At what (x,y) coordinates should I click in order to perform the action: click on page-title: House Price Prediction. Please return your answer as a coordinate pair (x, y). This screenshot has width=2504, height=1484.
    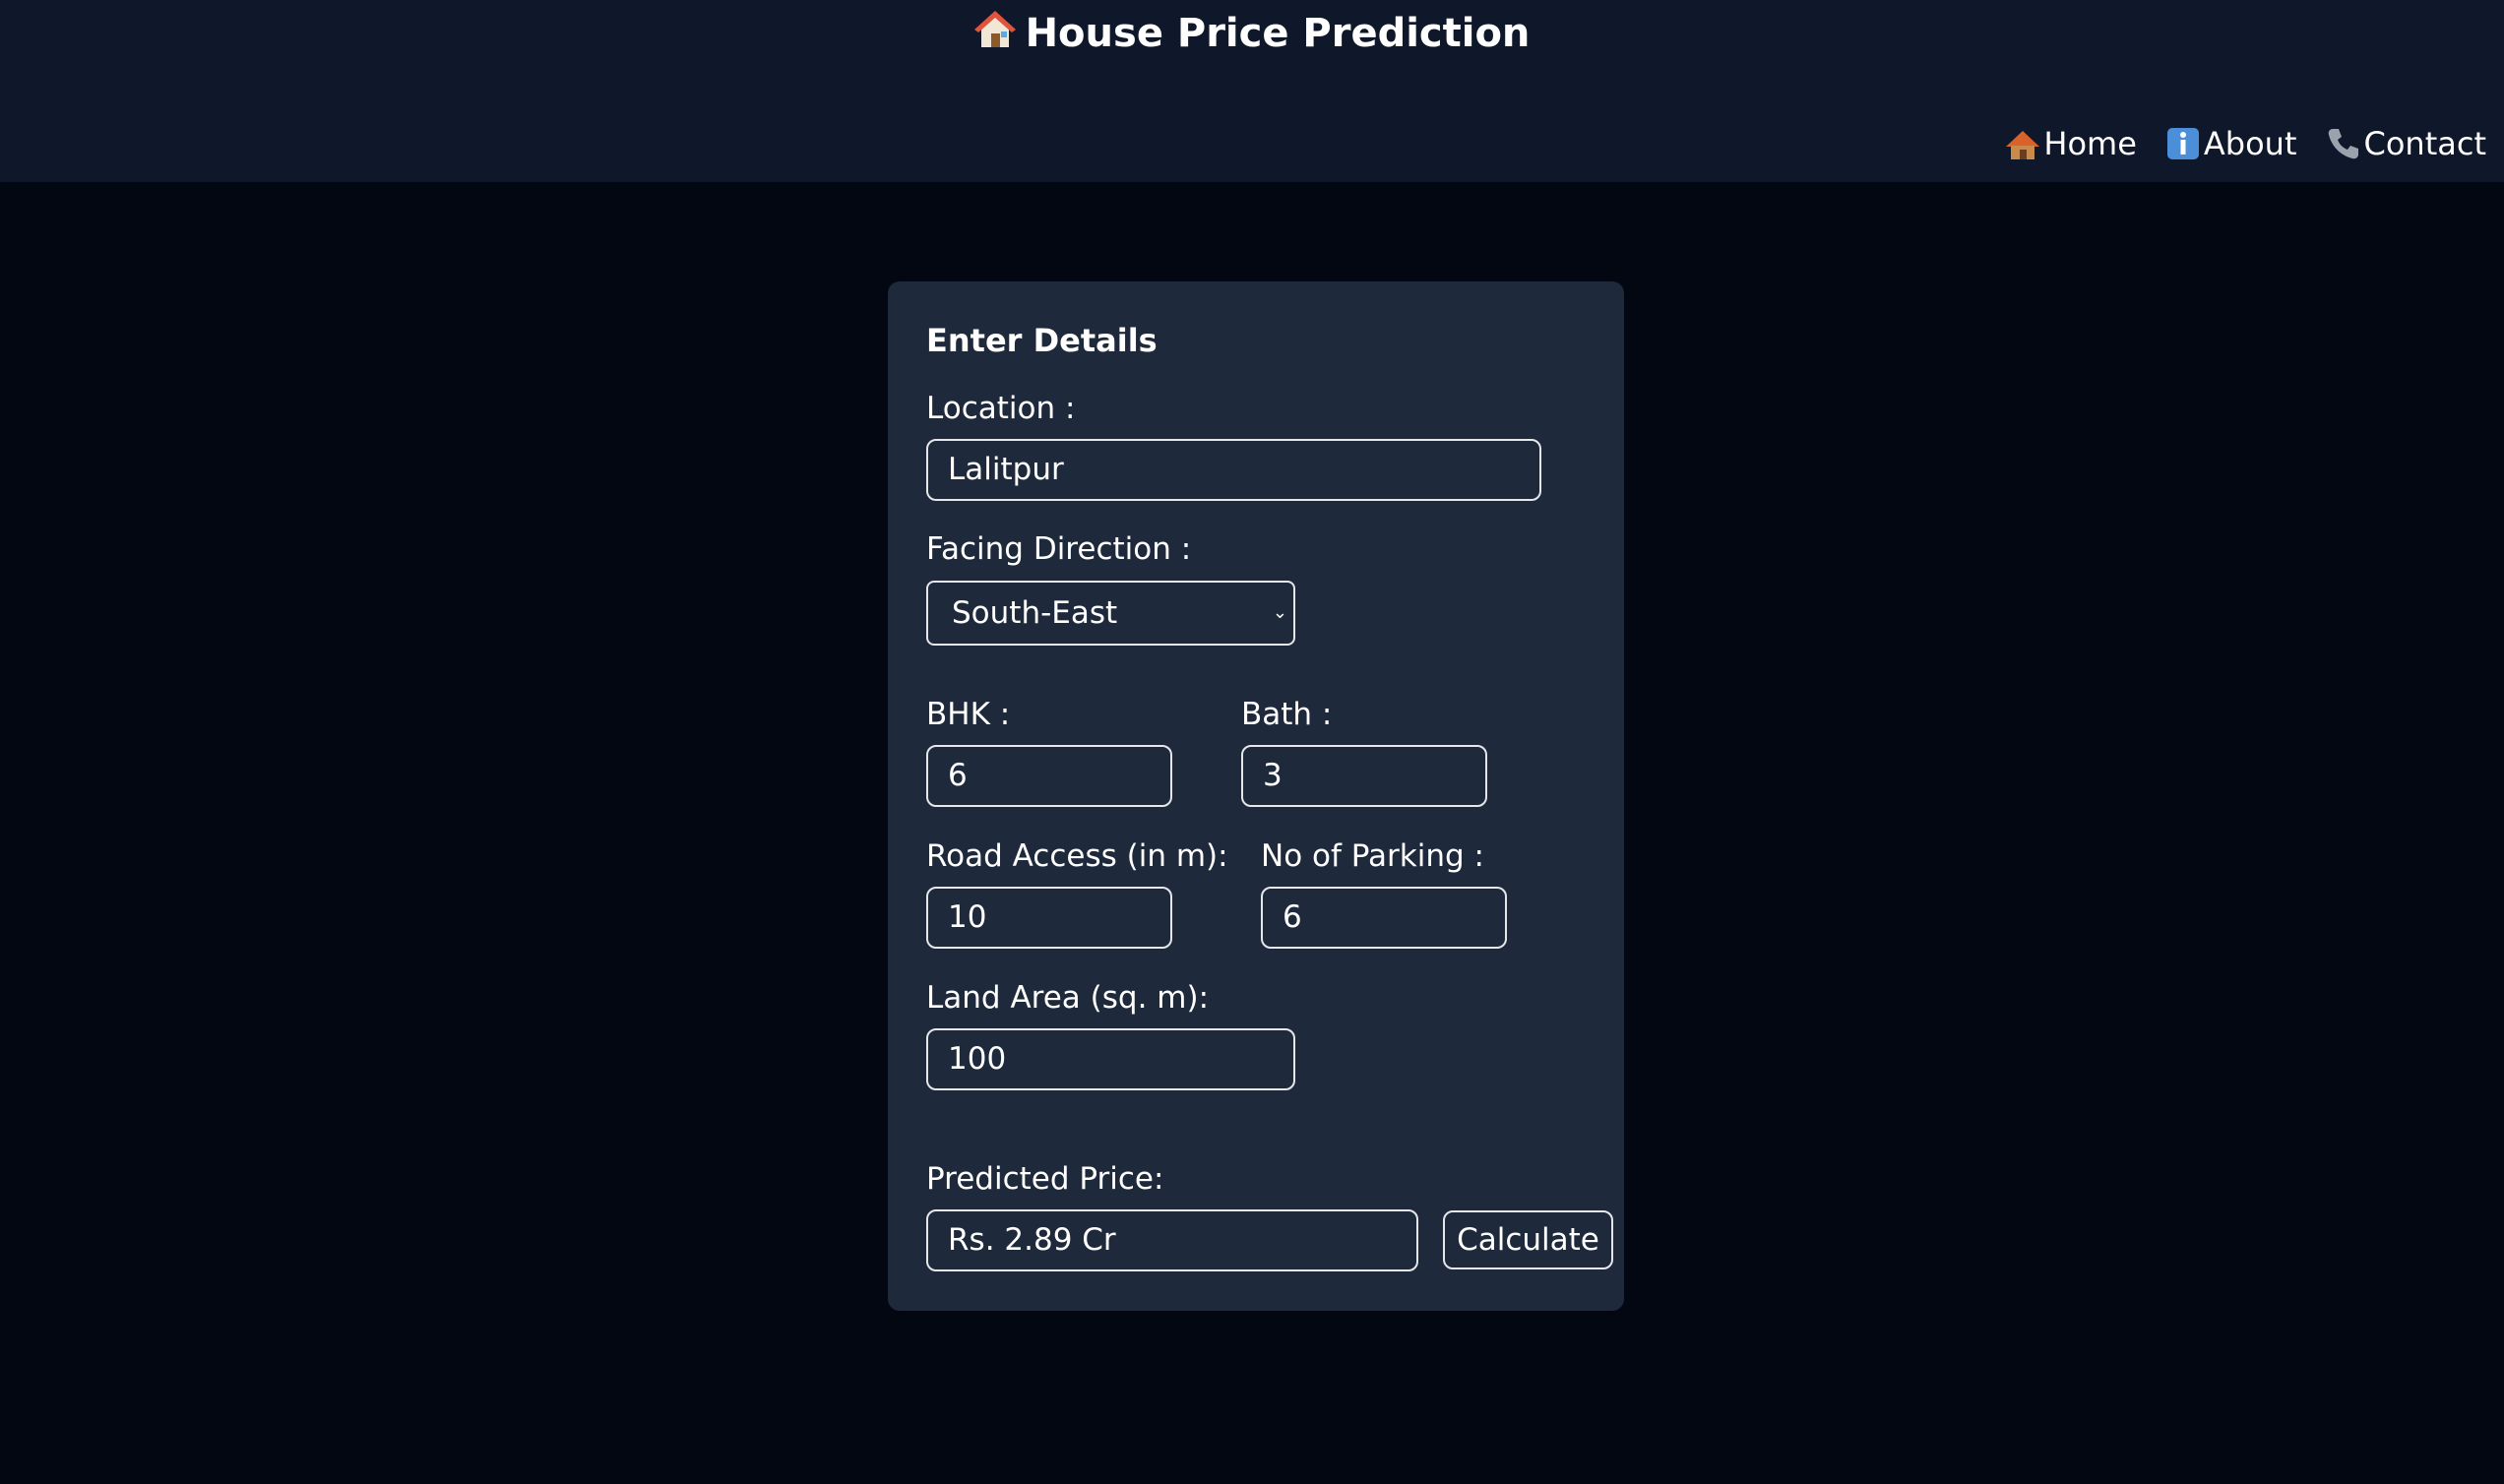
    Looking at the image, I should click on (1252, 35).